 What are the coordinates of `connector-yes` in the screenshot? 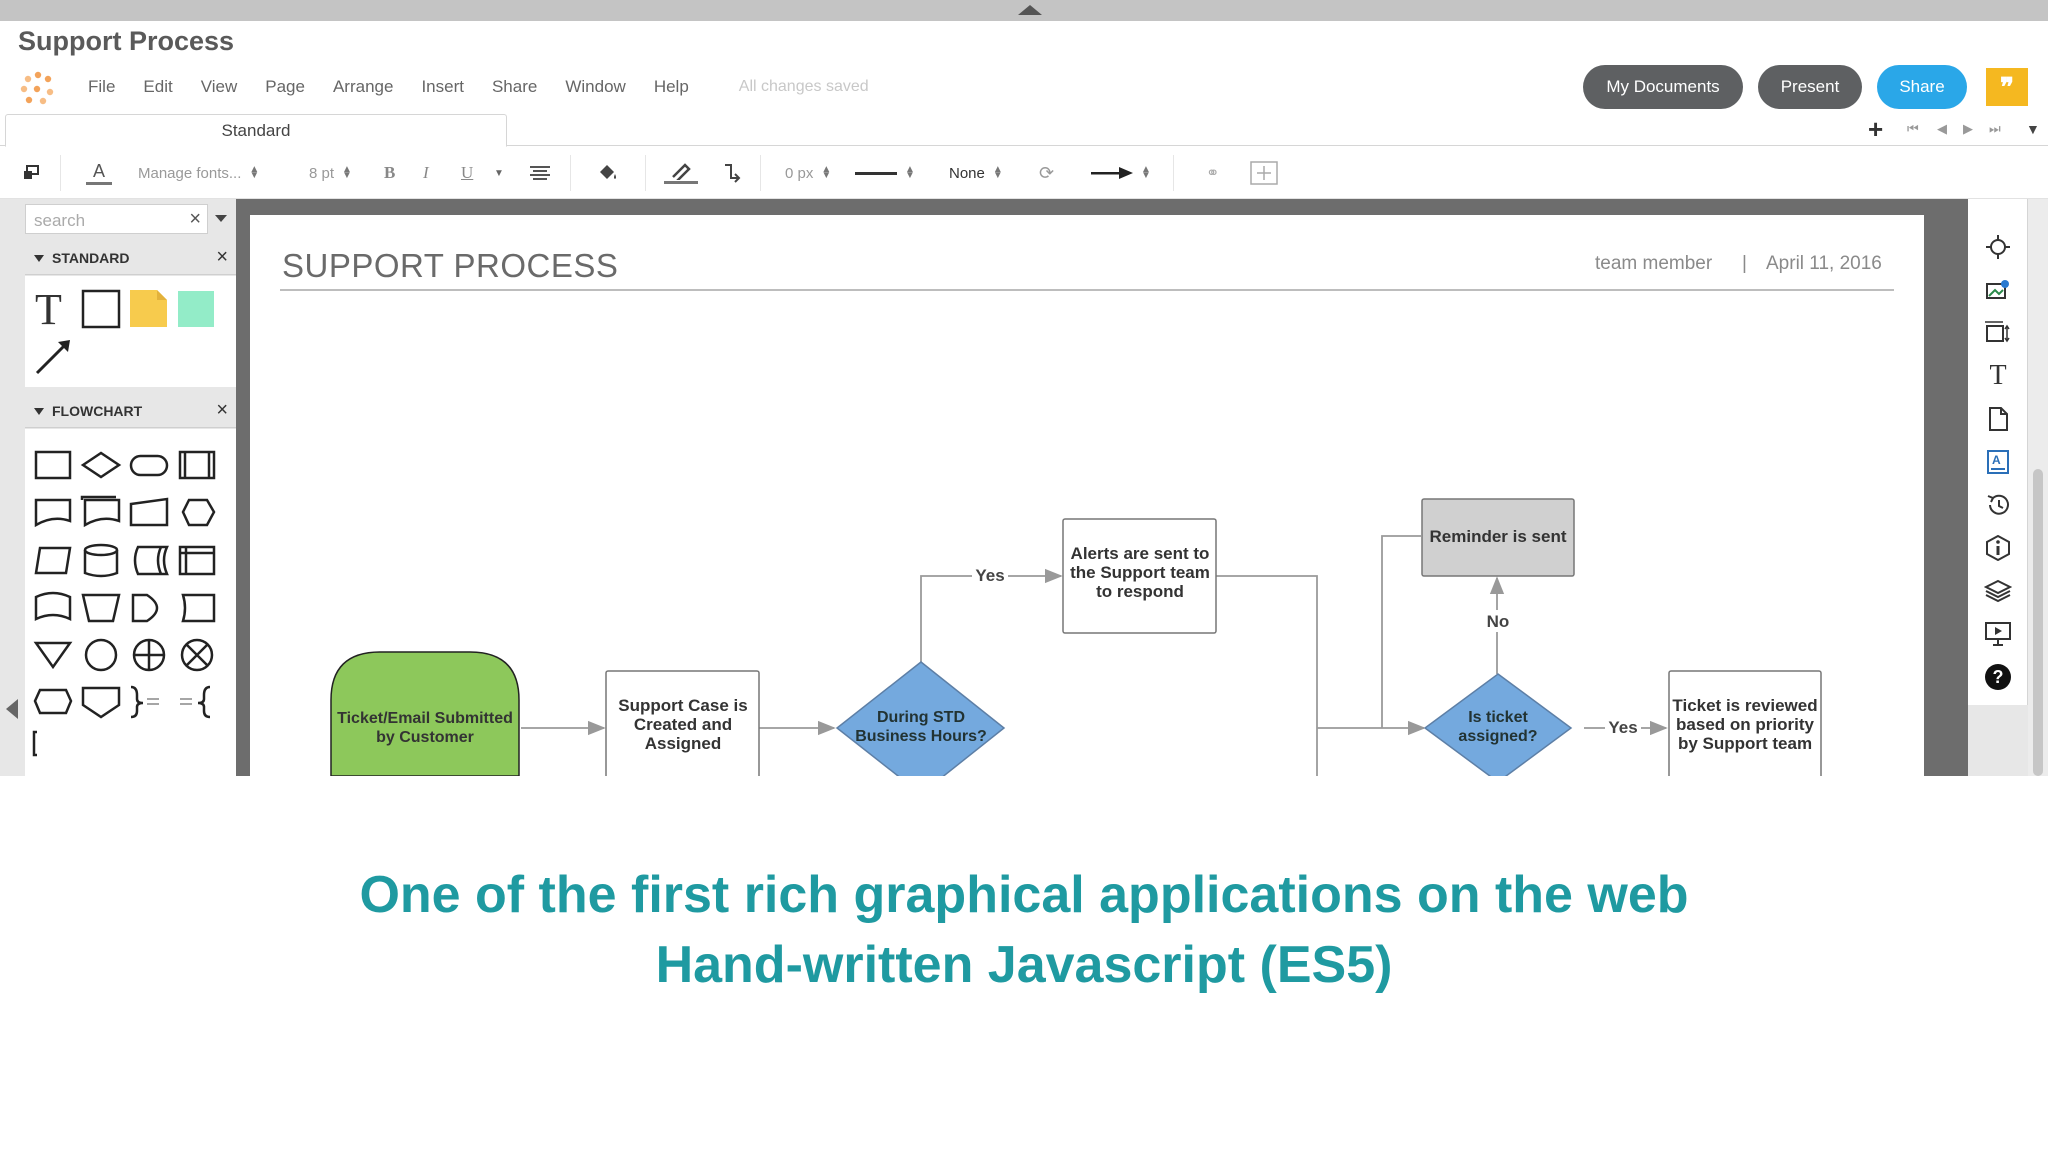 It's located at (991, 615).